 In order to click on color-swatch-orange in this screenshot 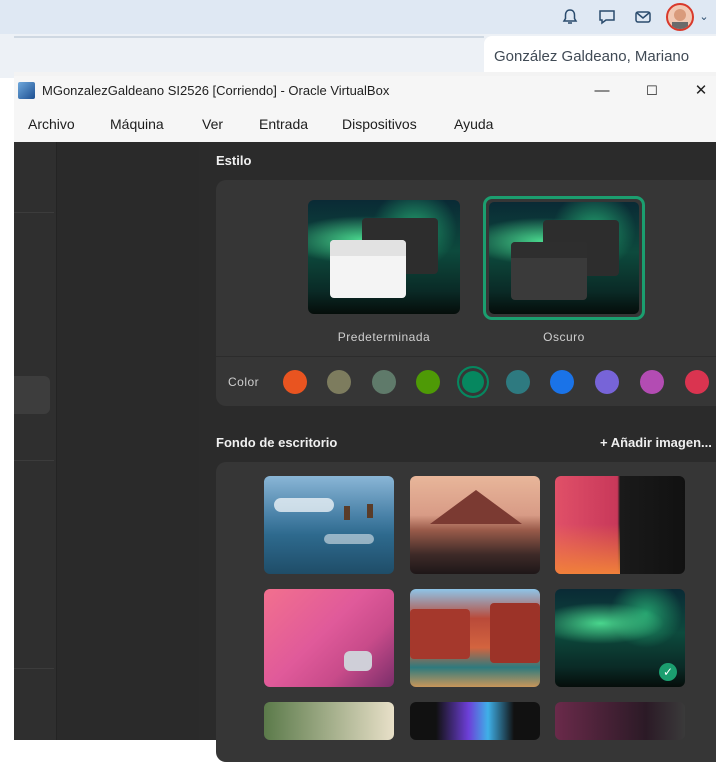, I will do `click(295, 382)`.